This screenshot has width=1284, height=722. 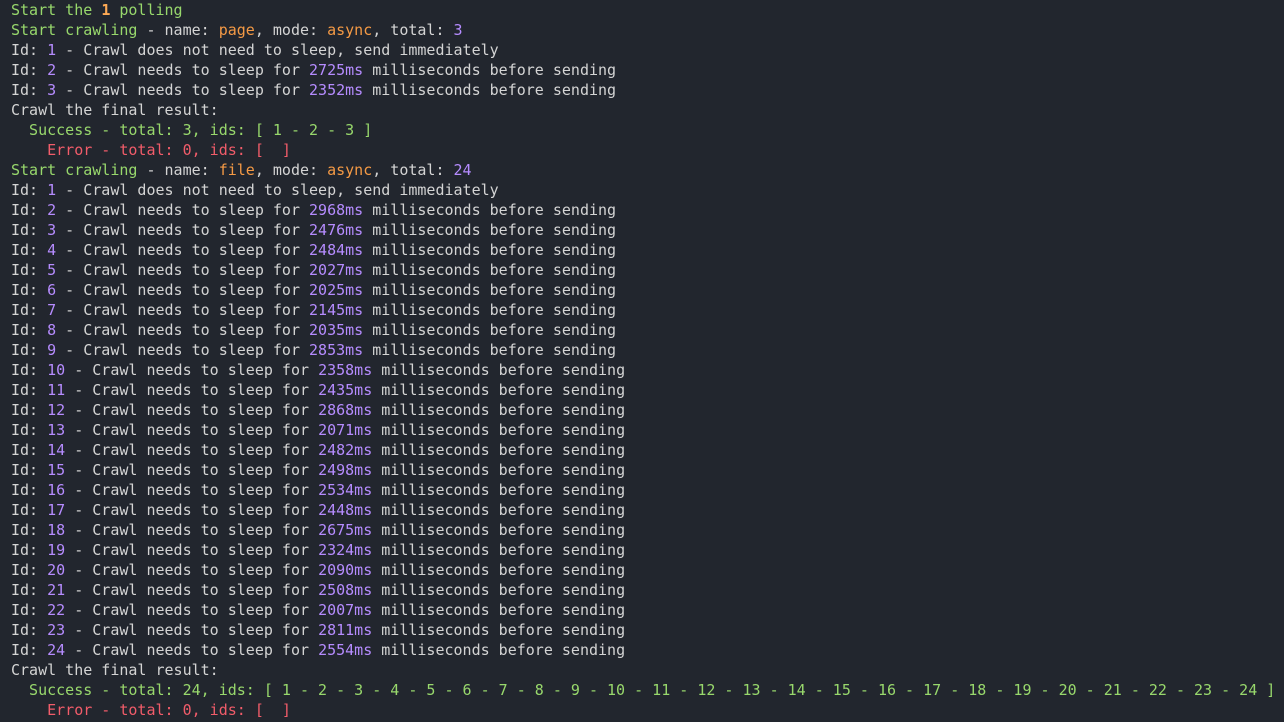 What do you see at coordinates (647, 110) in the screenshot?
I see `terminal-line: Crawl the final result:` at bounding box center [647, 110].